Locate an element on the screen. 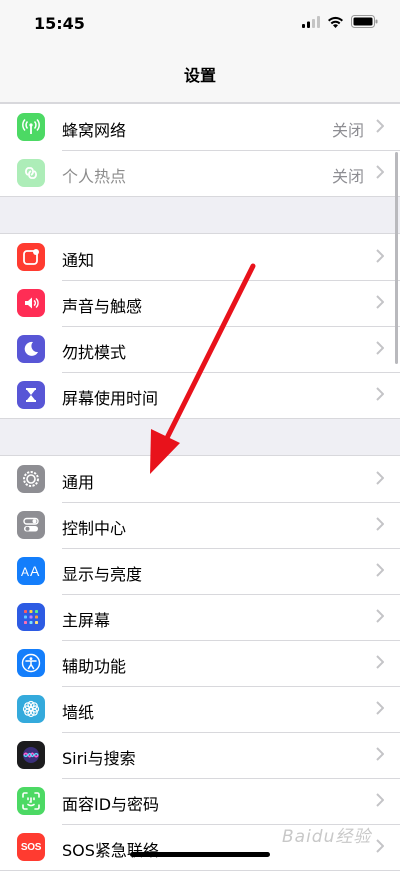 Image resolution: width=400 pixels, height=871 pixels. row-label: 蜂窝网络 is located at coordinates (94, 130).